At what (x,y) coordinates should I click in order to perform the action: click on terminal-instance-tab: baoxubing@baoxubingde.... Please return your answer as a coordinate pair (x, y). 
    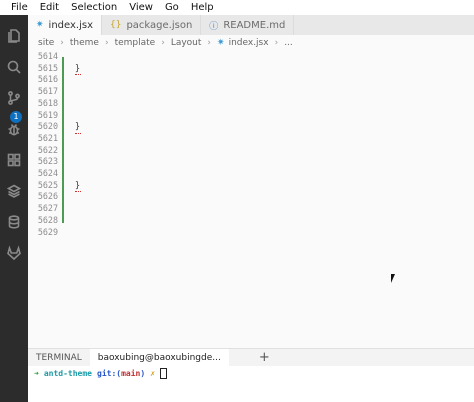
    Looking at the image, I should click on (159, 357).